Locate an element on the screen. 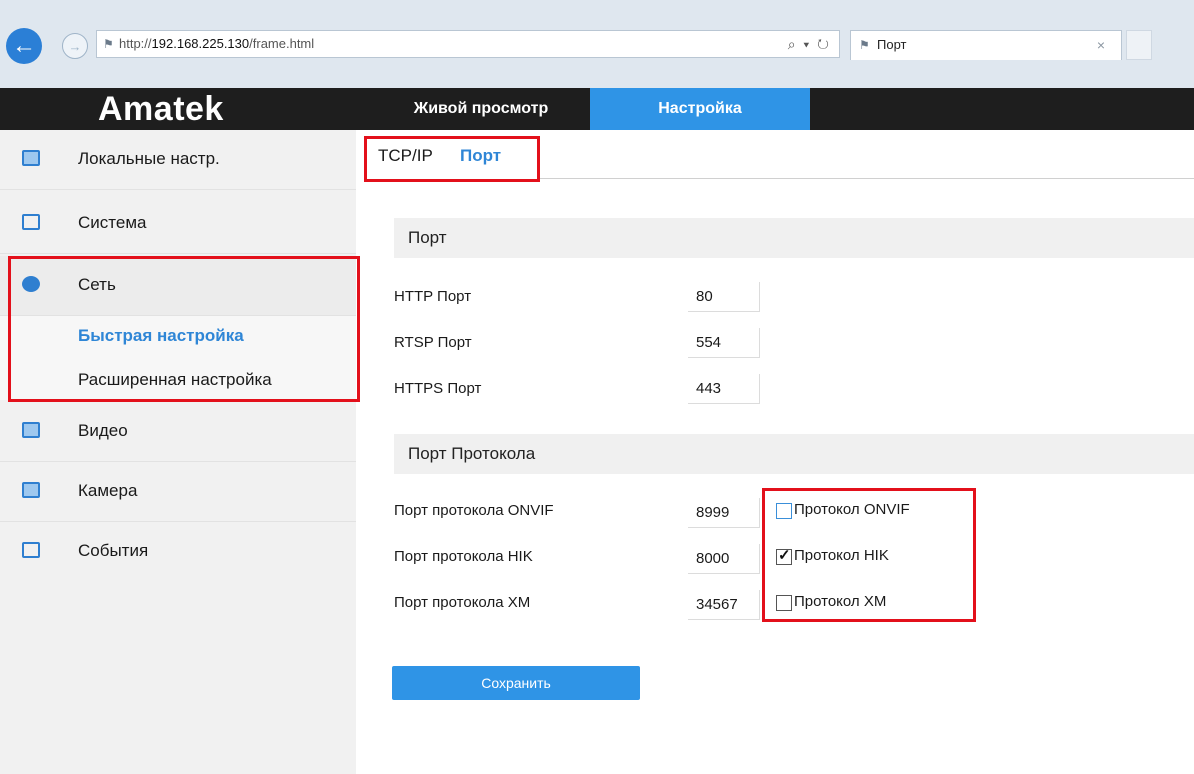 This screenshot has height=774, width=1194. save-button: Сохранить is located at coordinates (516, 683).